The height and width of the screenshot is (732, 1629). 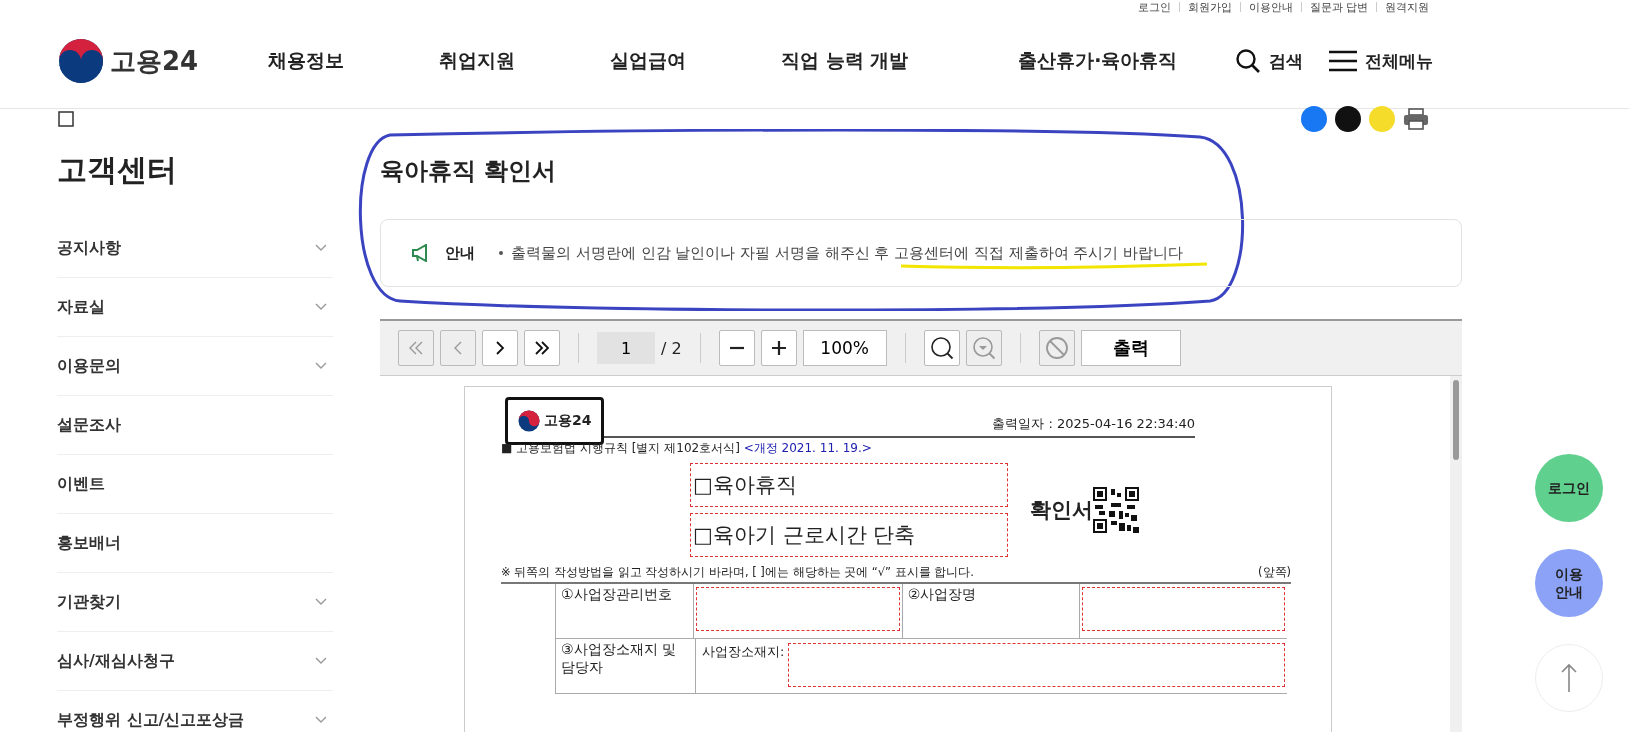 What do you see at coordinates (807, 448) in the screenshot?
I see `revision-date: <개정 2021. 11. 19.>` at bounding box center [807, 448].